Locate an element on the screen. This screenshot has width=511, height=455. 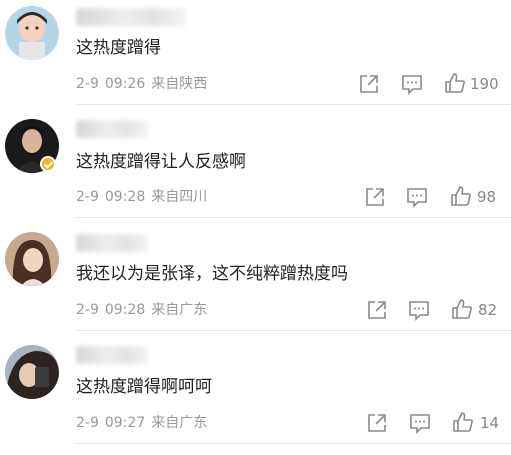
comment-meta: 2-9 09:28 来自四川 is located at coordinates (144, 197).